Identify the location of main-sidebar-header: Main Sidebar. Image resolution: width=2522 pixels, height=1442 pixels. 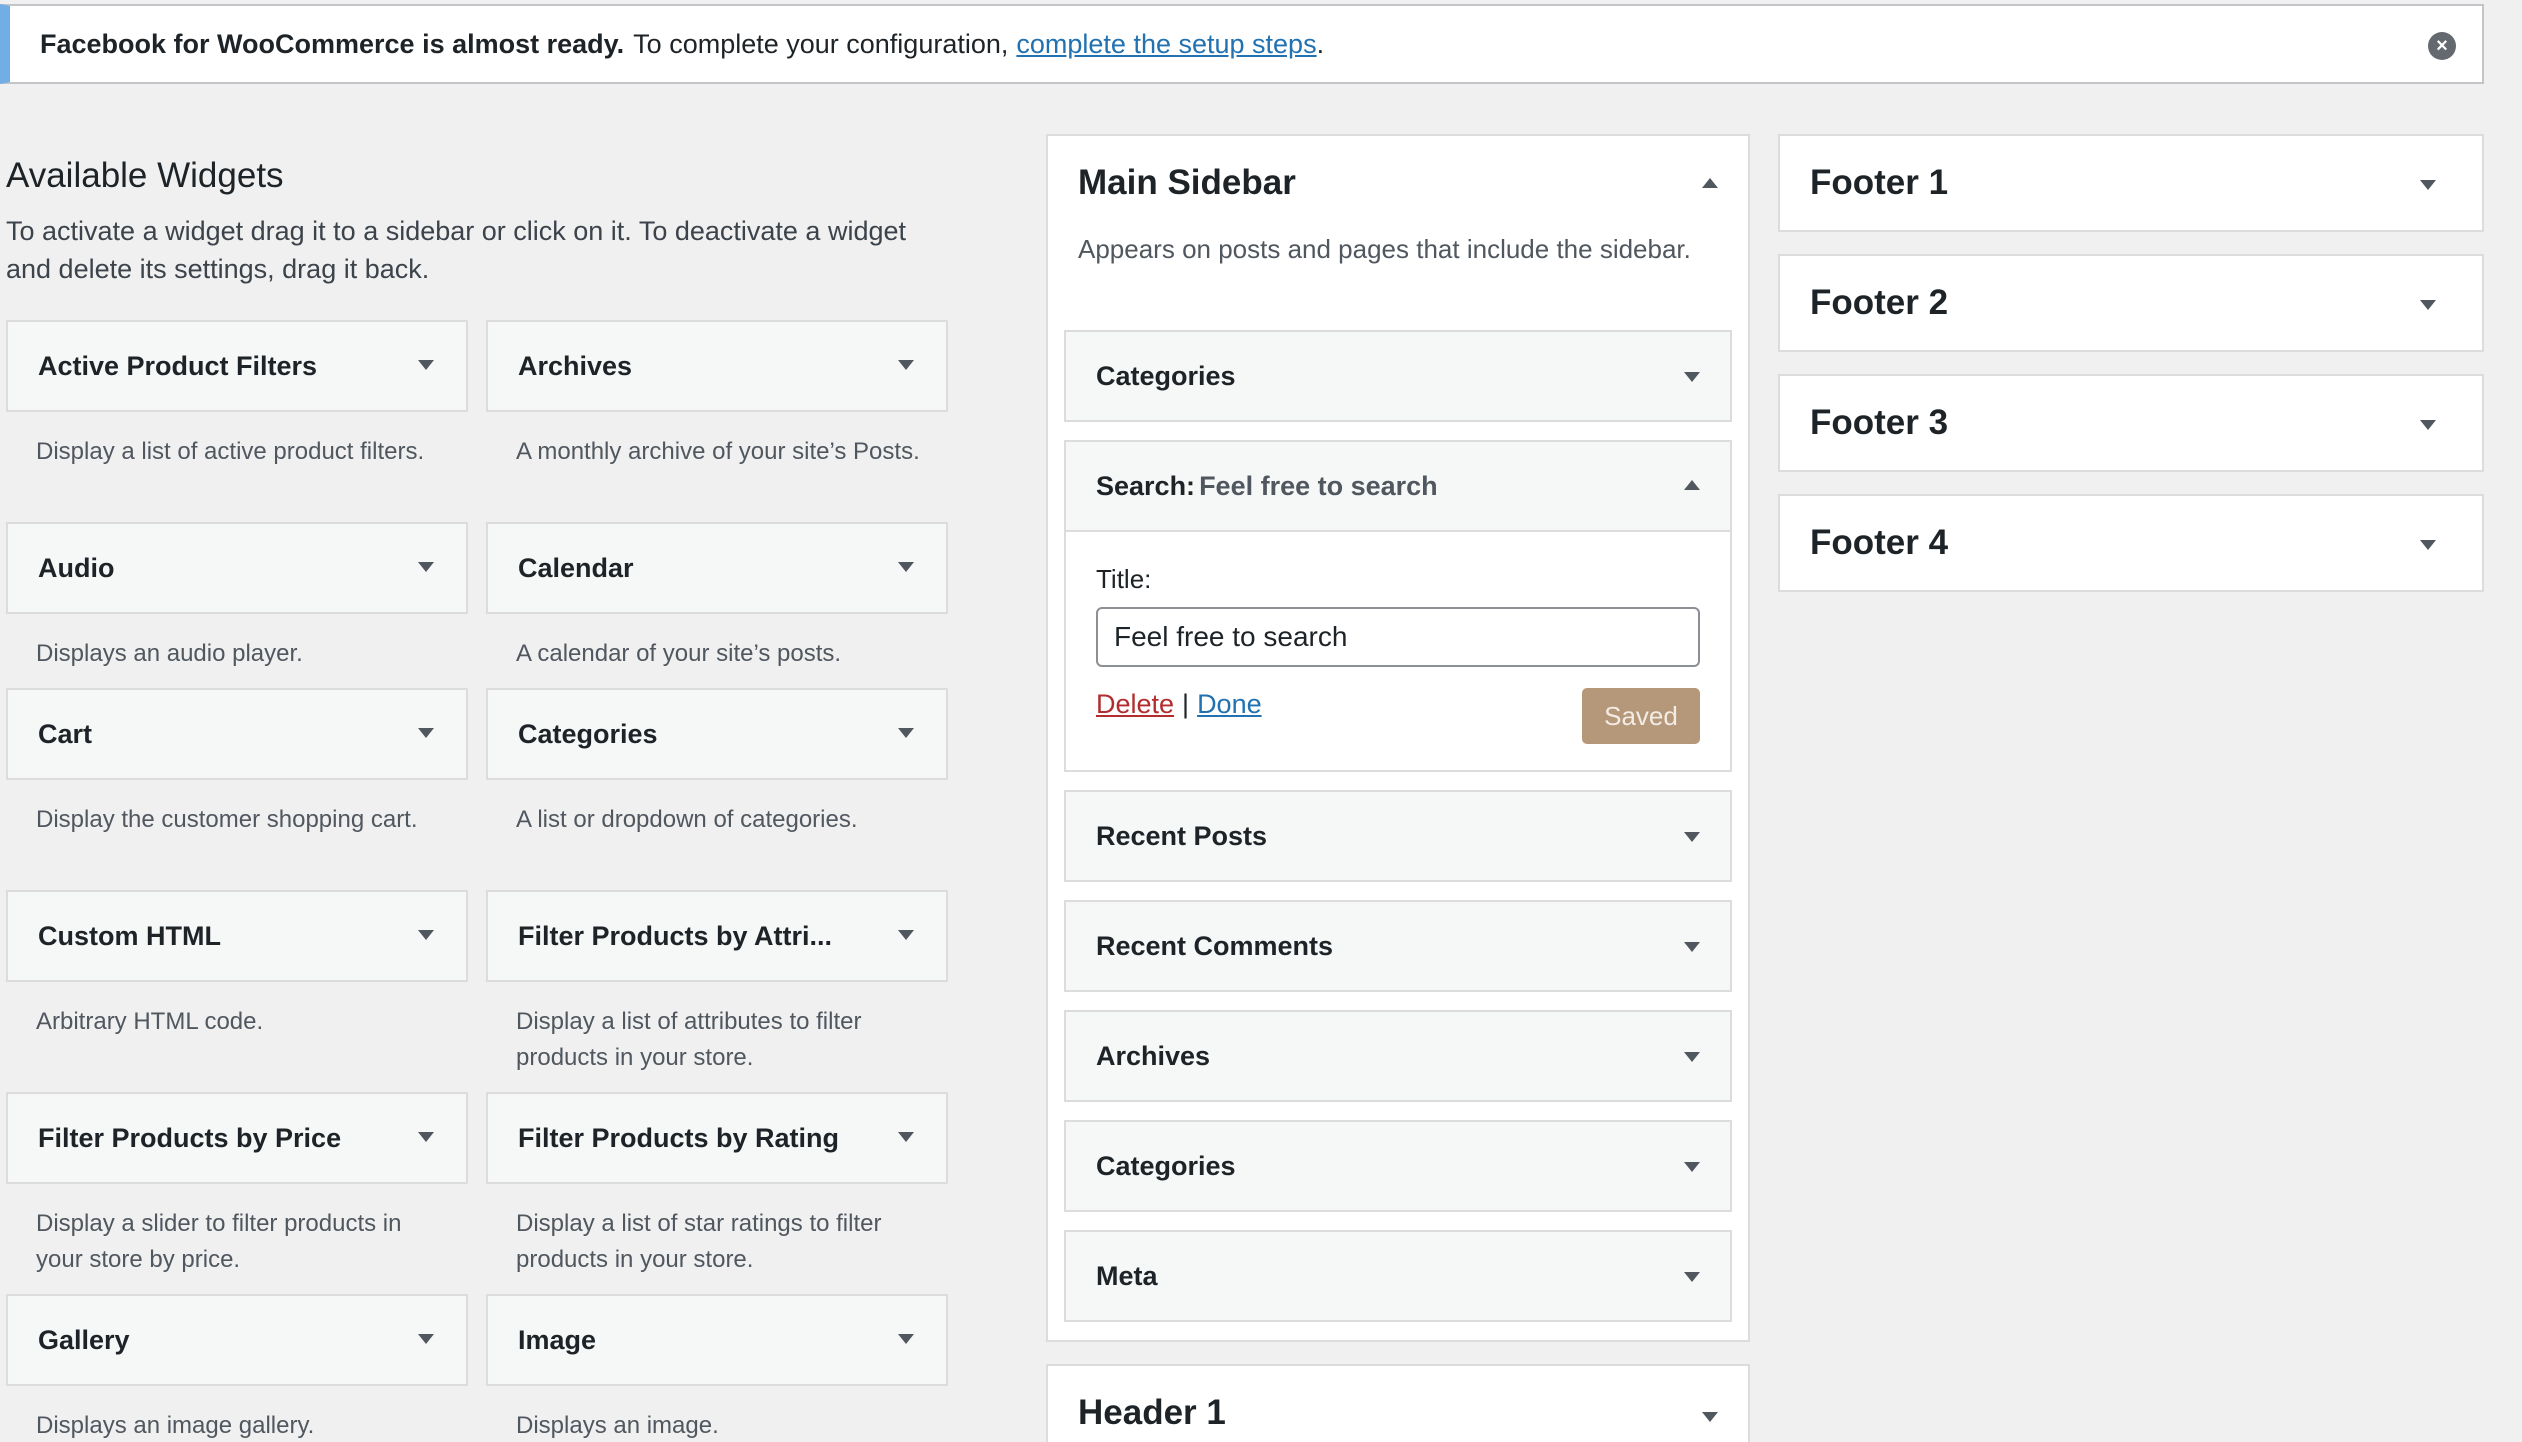
(1398, 183).